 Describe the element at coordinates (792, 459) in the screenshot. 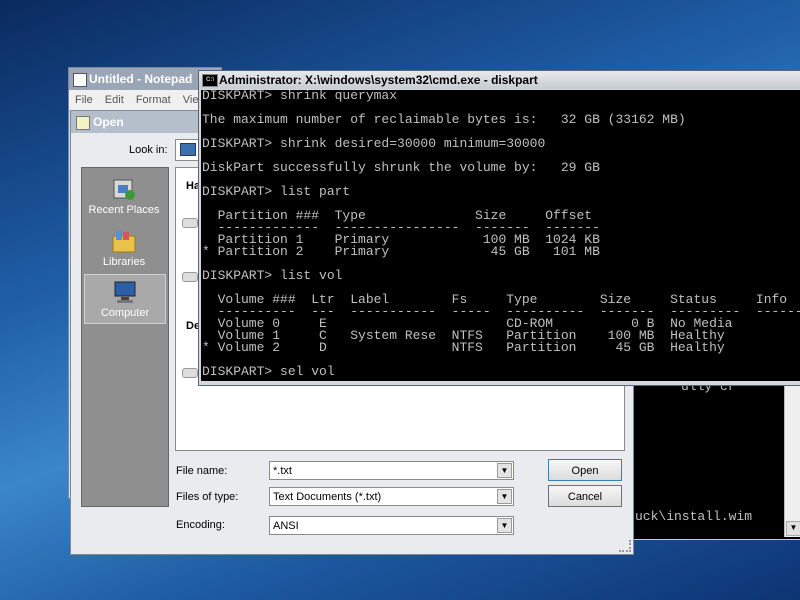

I see `background-cmd-scrollbar: ▼` at that location.